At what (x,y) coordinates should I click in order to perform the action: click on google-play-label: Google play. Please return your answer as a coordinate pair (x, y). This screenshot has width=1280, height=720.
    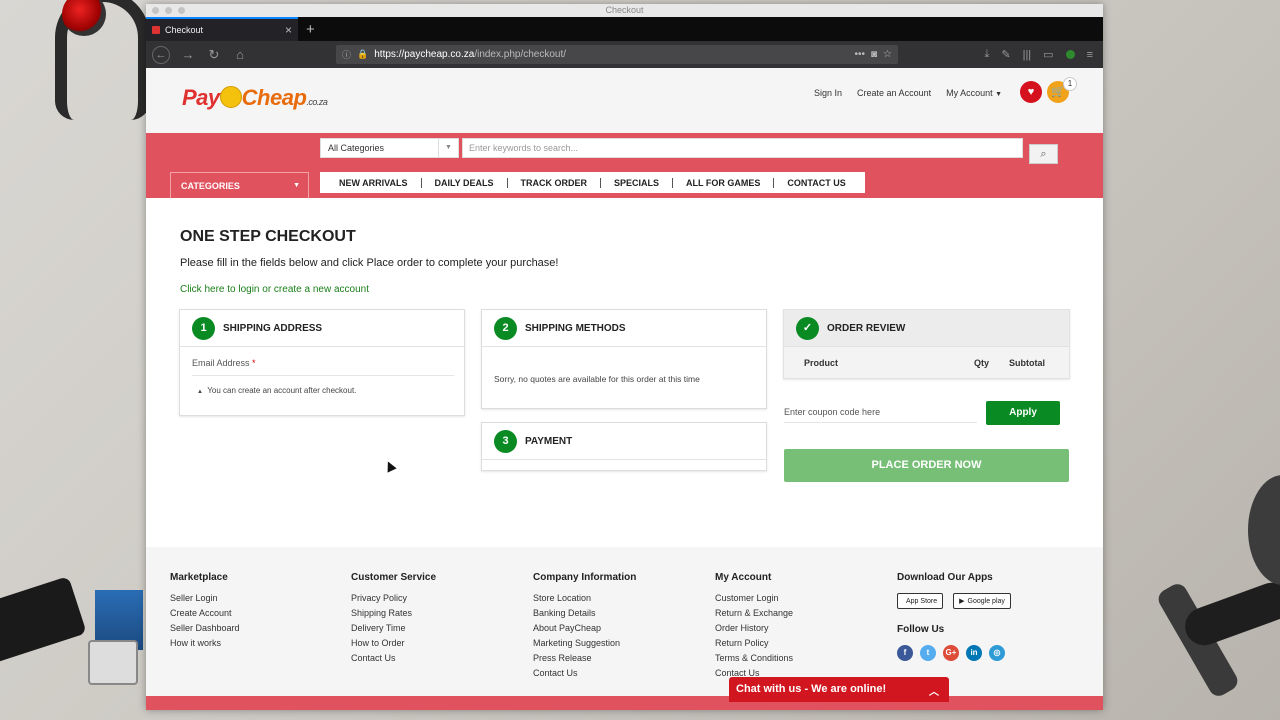
    Looking at the image, I should click on (986, 601).